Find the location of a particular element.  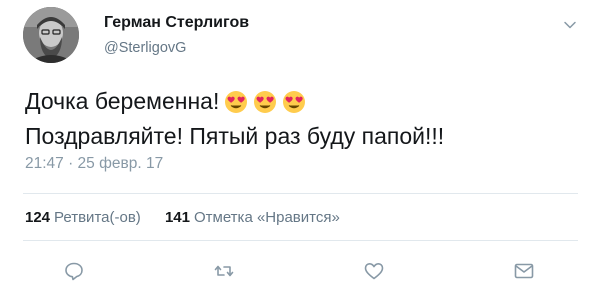

reply-icon is located at coordinates (74, 271).